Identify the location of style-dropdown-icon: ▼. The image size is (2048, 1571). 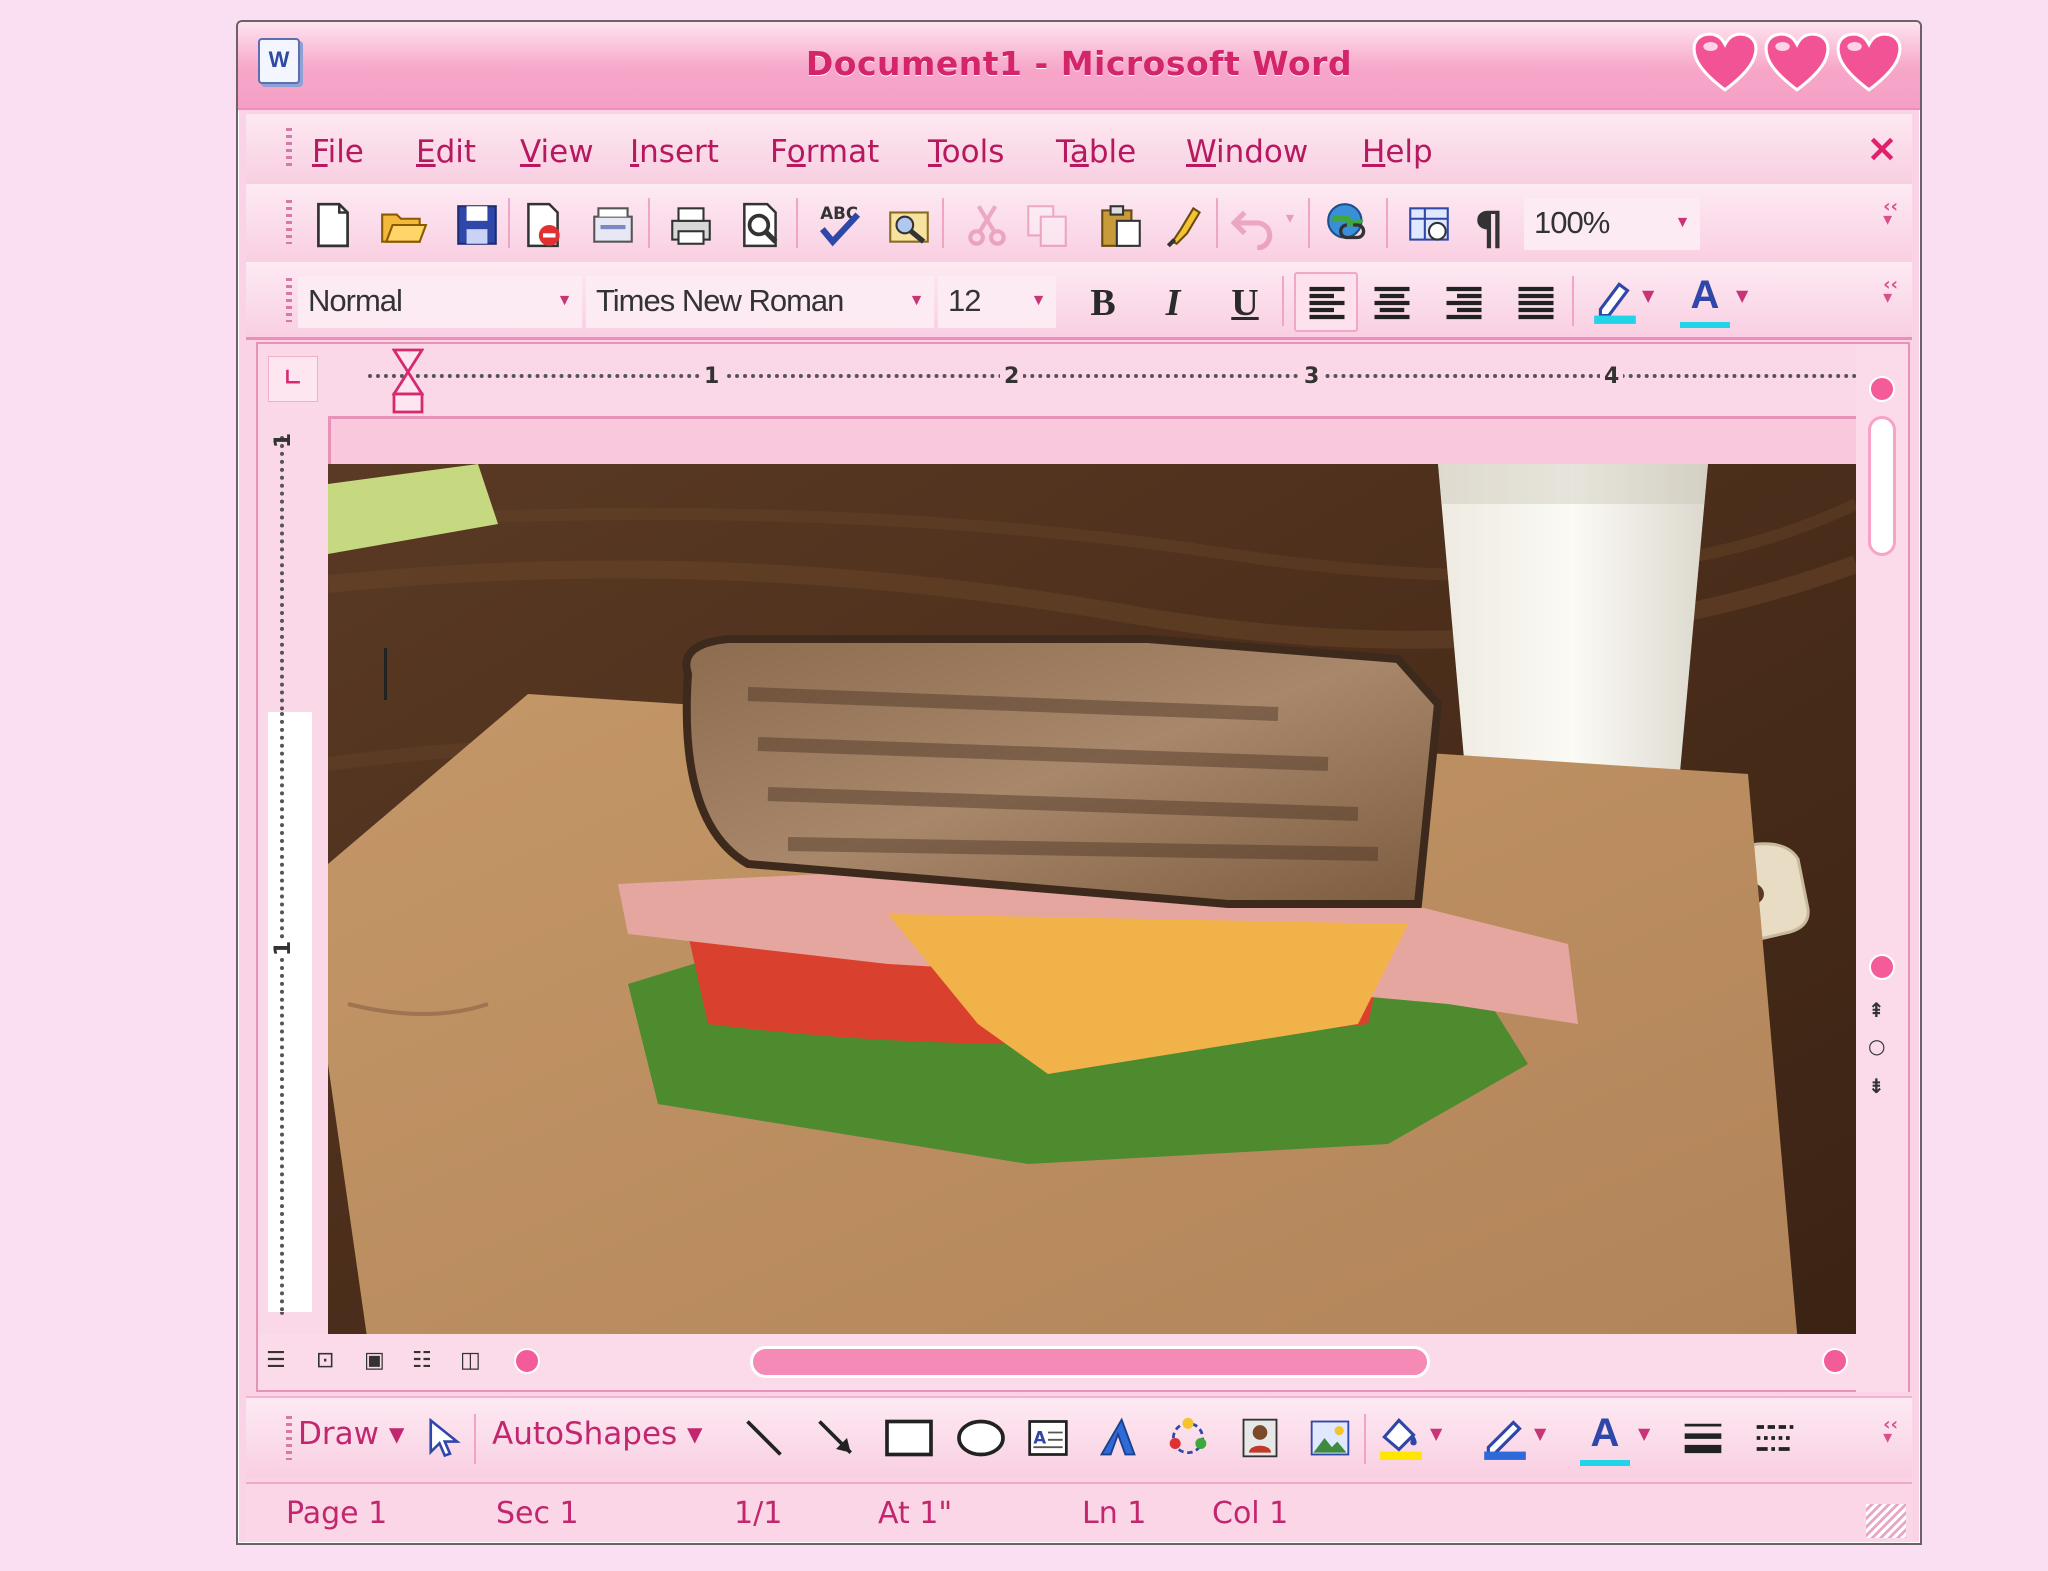
(564, 301).